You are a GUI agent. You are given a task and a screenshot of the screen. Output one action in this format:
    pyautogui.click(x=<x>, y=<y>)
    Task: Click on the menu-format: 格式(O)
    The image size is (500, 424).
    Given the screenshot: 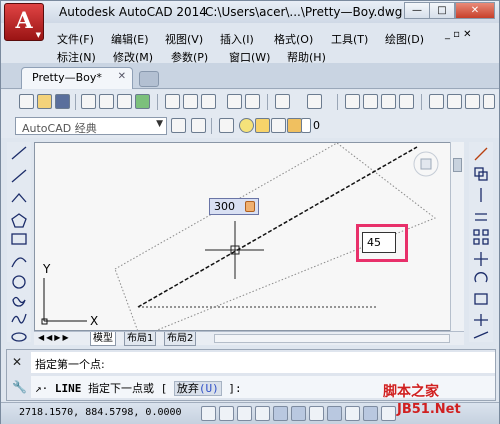 What is the action you would take?
    pyautogui.click(x=293, y=39)
    